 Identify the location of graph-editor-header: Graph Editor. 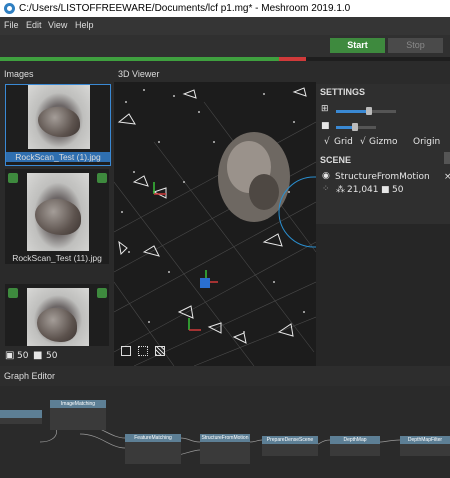
(225, 376).